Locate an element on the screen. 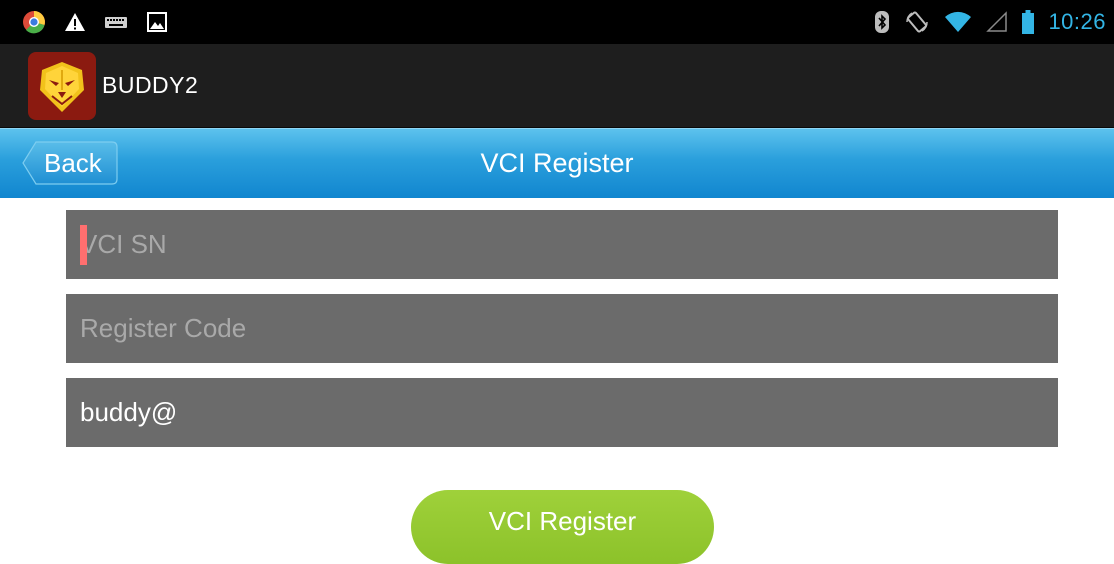 This screenshot has width=1114, height=564. clock: 10:26 is located at coordinates (1077, 21).